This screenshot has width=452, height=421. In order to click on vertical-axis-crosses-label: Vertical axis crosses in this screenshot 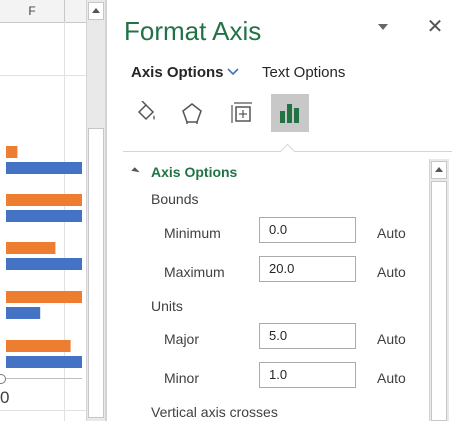, I will do `click(214, 412)`.